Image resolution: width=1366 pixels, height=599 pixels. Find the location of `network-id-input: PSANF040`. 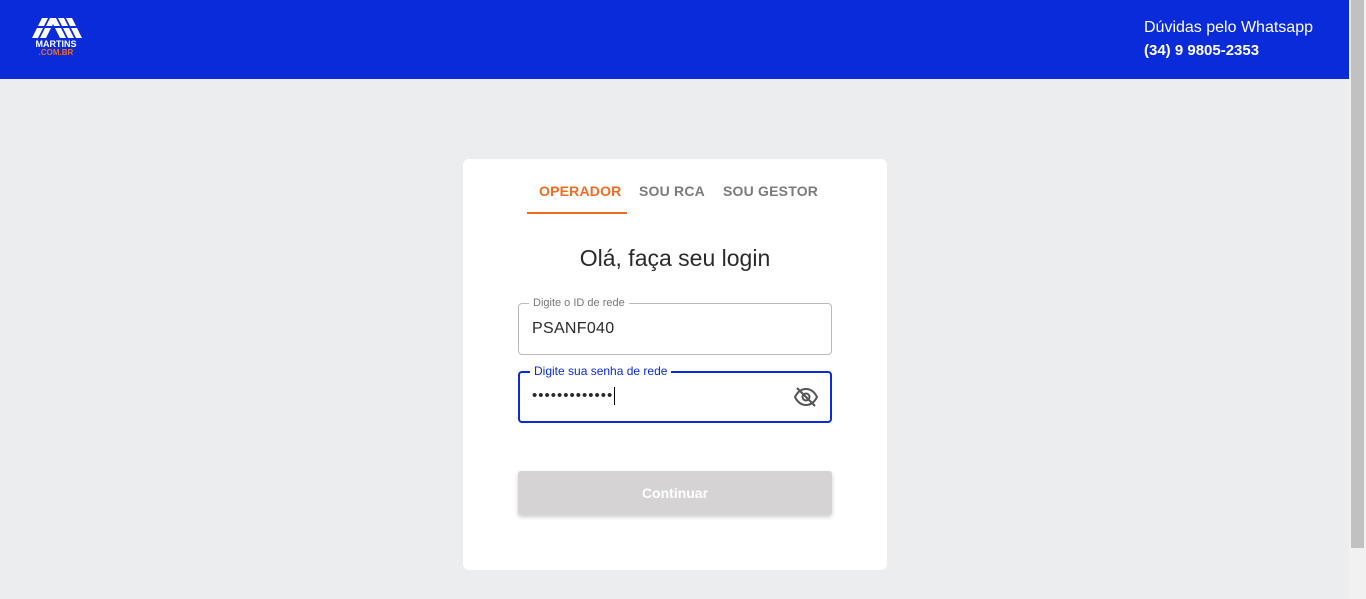

network-id-input: PSANF040 is located at coordinates (573, 329).